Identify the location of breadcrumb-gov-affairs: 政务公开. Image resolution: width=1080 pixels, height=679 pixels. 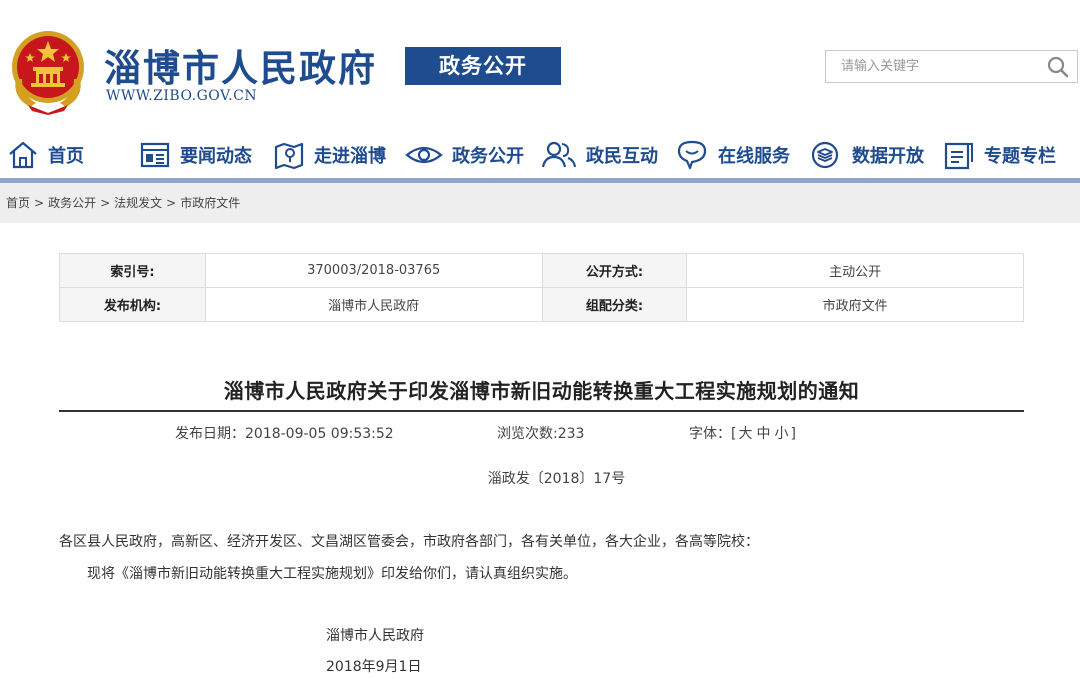
(72, 203).